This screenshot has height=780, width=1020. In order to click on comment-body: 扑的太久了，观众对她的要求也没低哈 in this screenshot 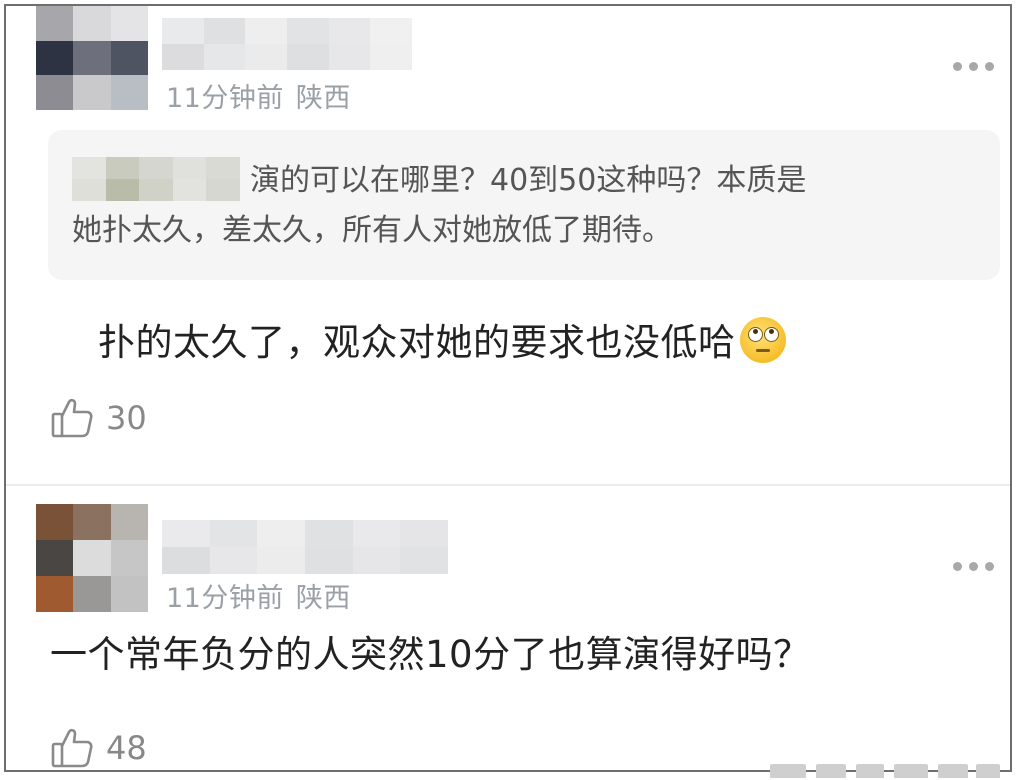, I will do `click(442, 339)`.